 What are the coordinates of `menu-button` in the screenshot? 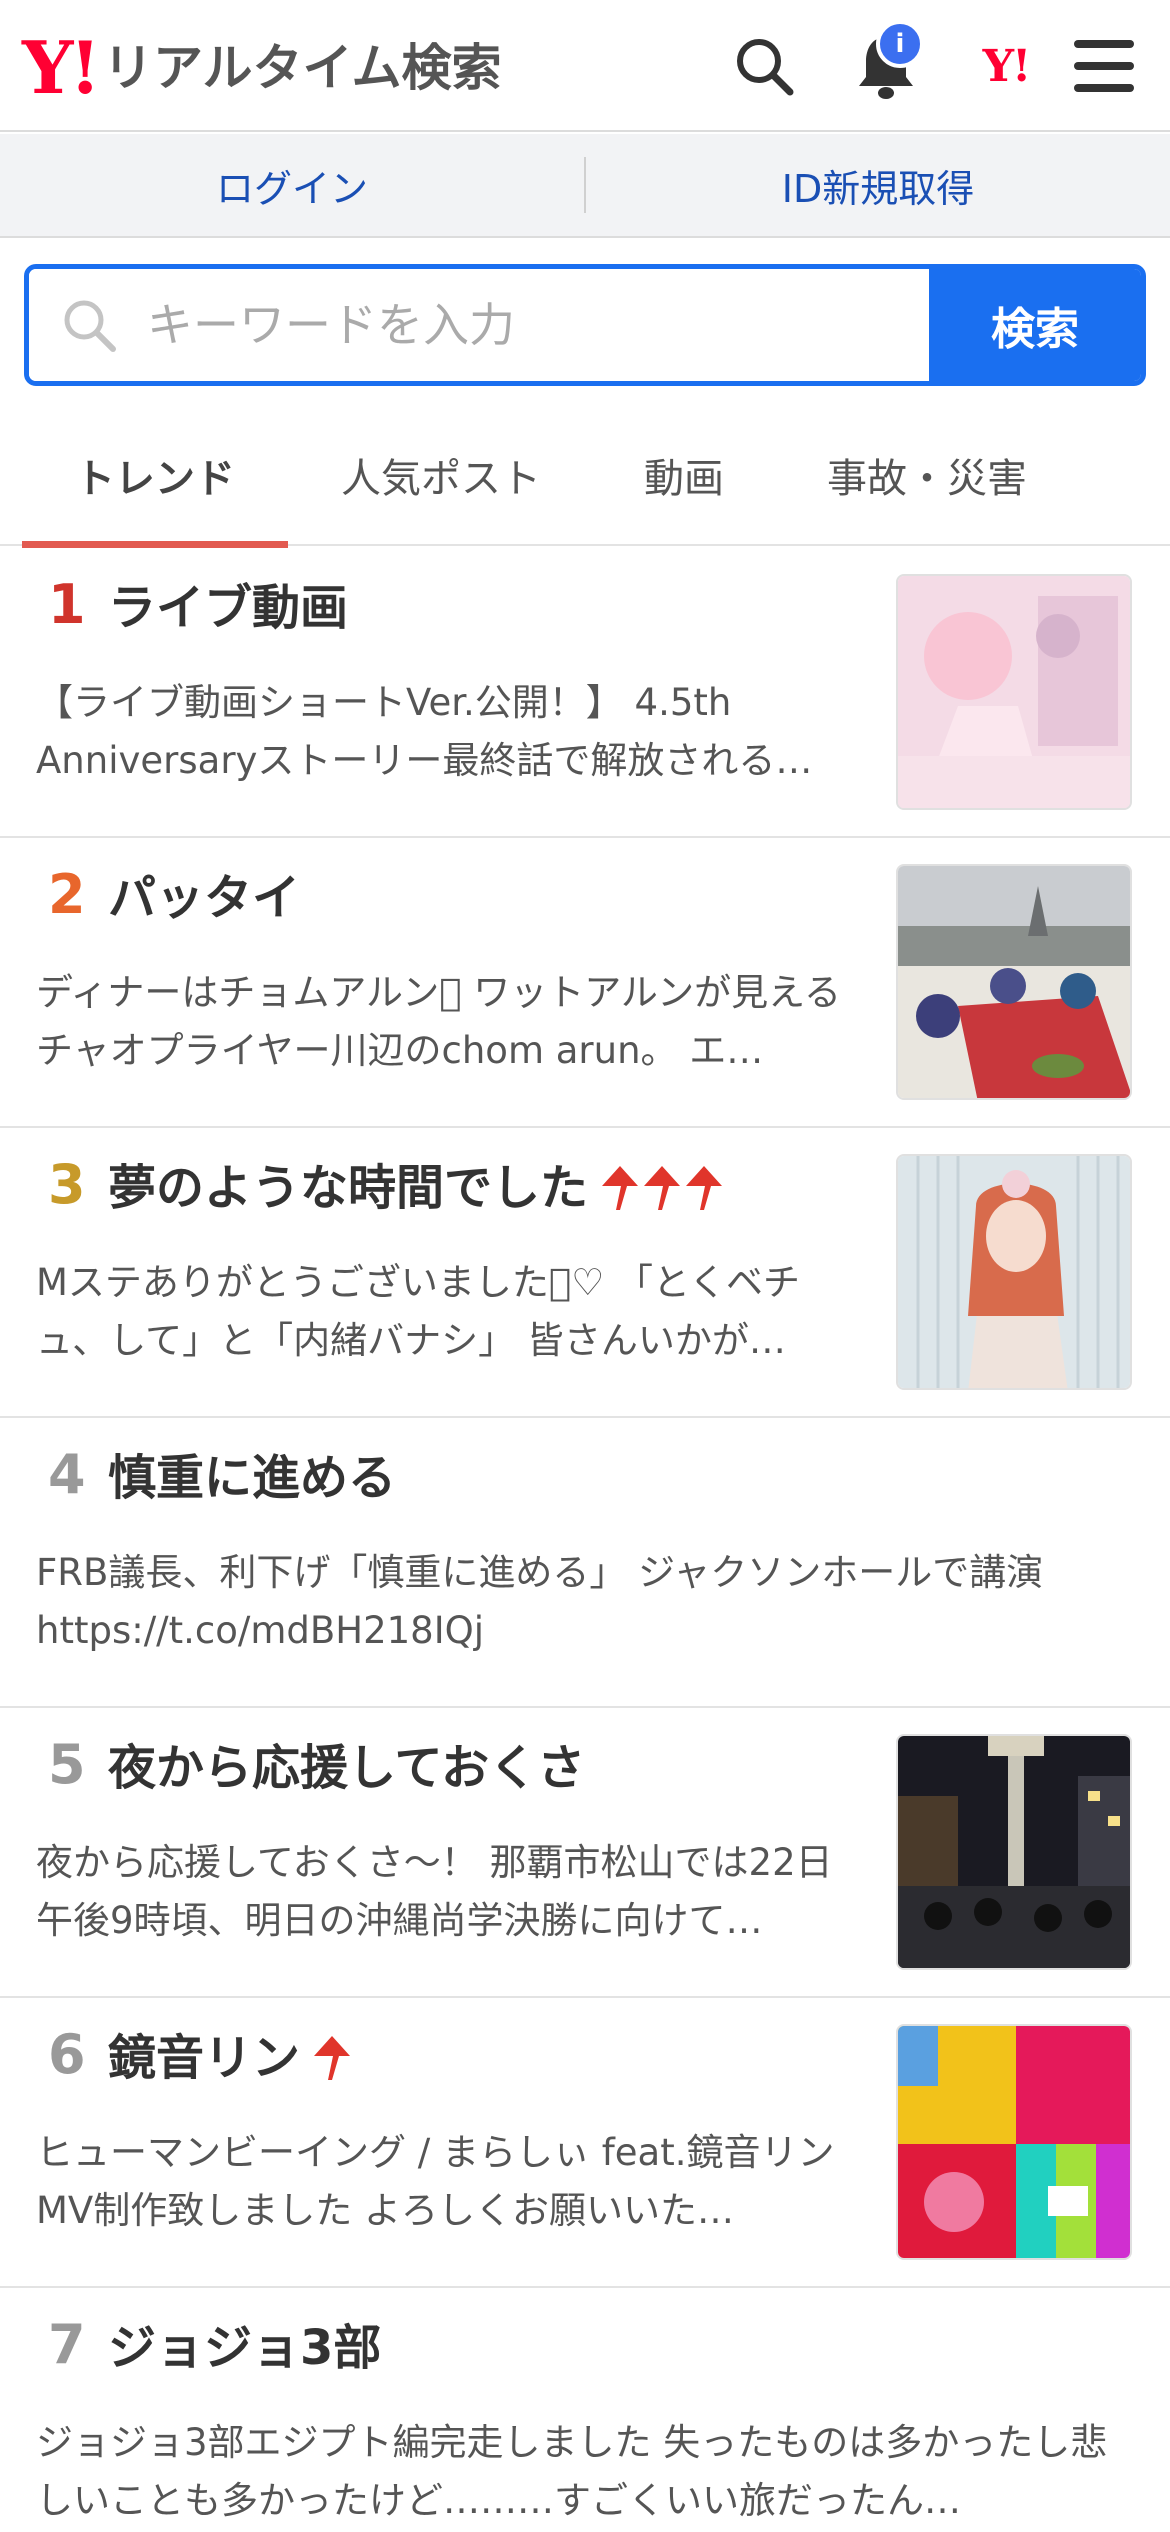 It's located at (1104, 66).